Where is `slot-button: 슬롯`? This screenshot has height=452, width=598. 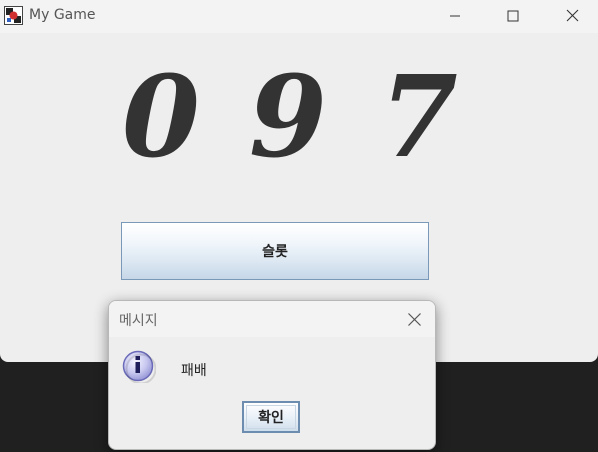 slot-button: 슬롯 is located at coordinates (275, 251).